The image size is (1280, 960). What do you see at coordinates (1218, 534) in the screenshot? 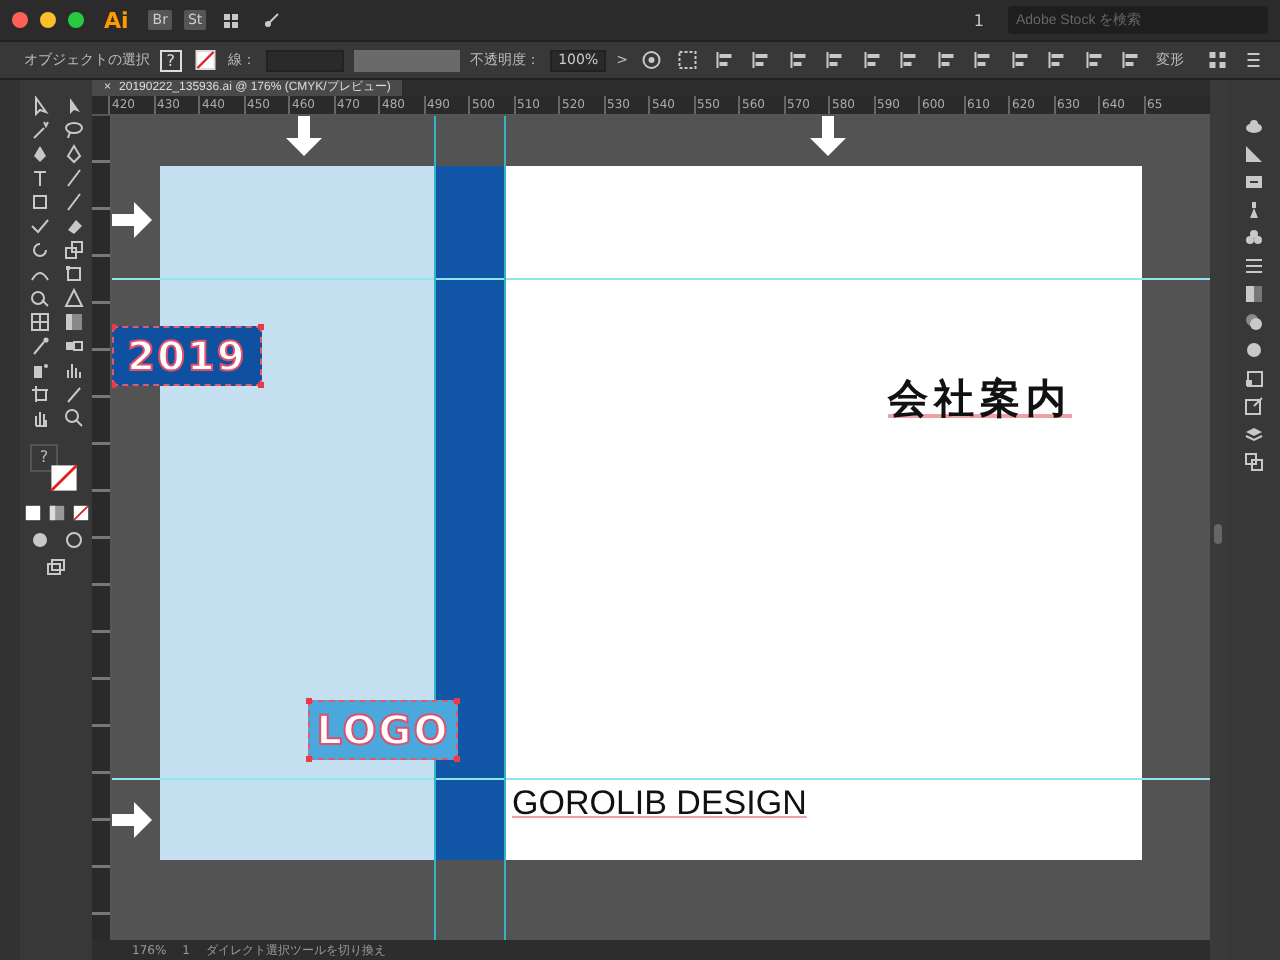
I see `scroll-thumb` at bounding box center [1218, 534].